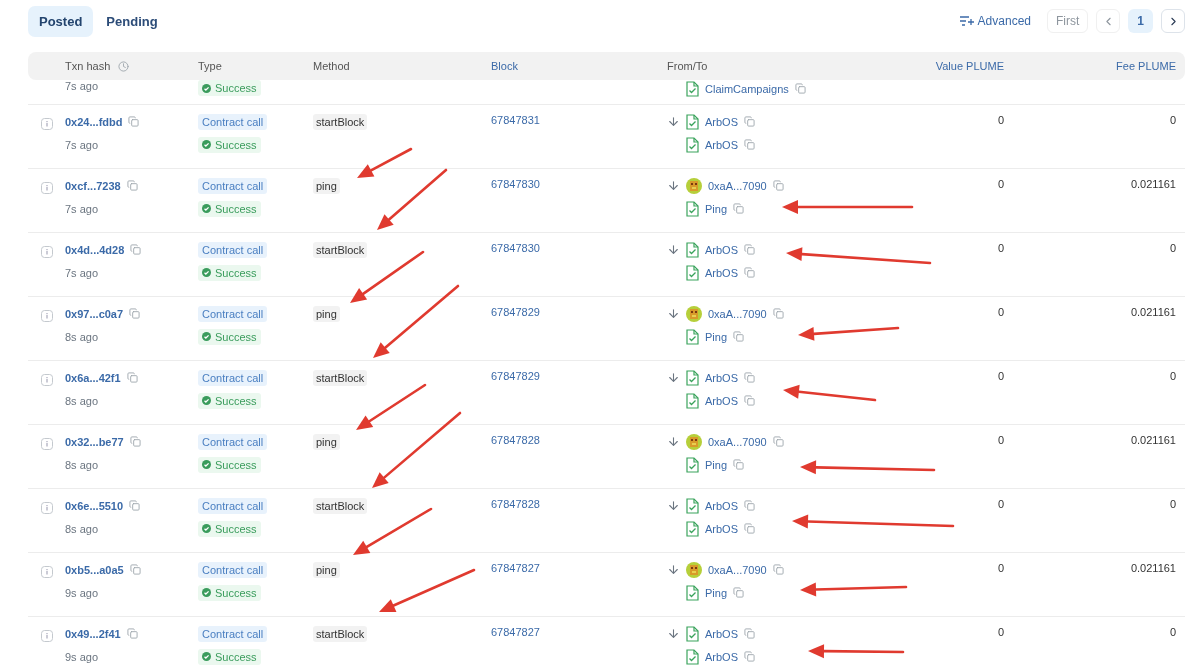  Describe the element at coordinates (210, 66) in the screenshot. I see `column-header: Type` at that location.